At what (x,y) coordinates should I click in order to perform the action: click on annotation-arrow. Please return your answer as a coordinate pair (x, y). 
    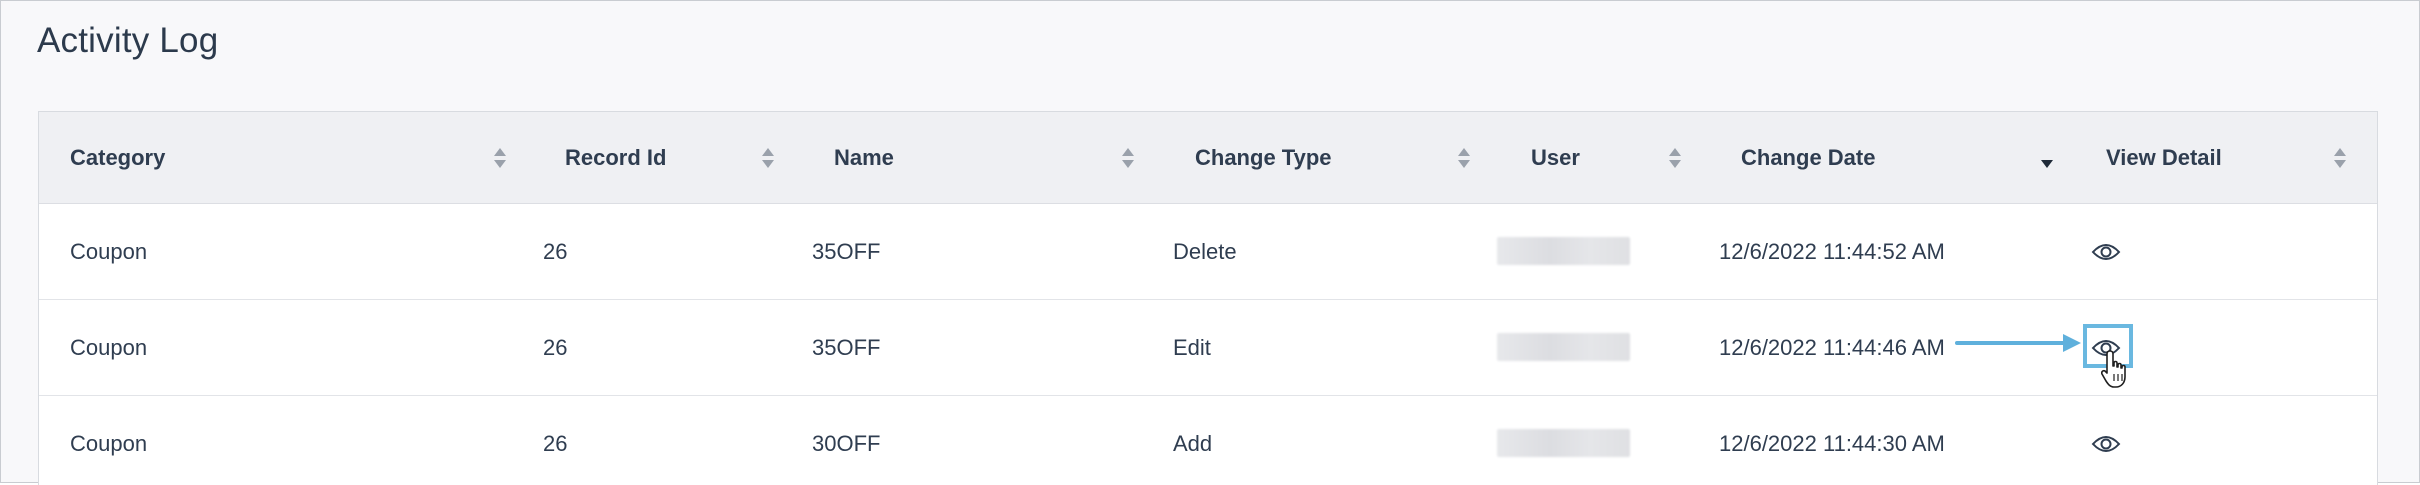
    Looking at the image, I should click on (2018, 343).